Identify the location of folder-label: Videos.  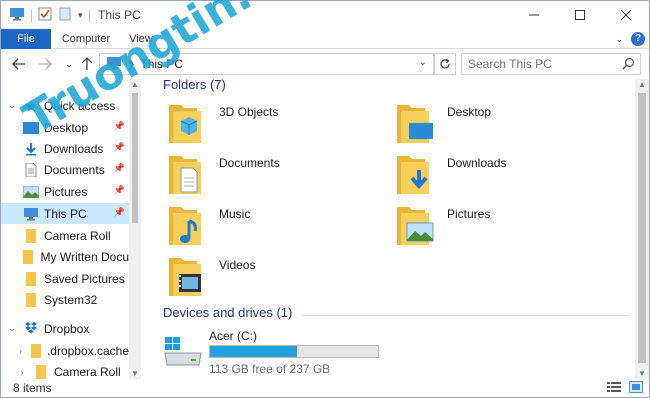
(237, 265).